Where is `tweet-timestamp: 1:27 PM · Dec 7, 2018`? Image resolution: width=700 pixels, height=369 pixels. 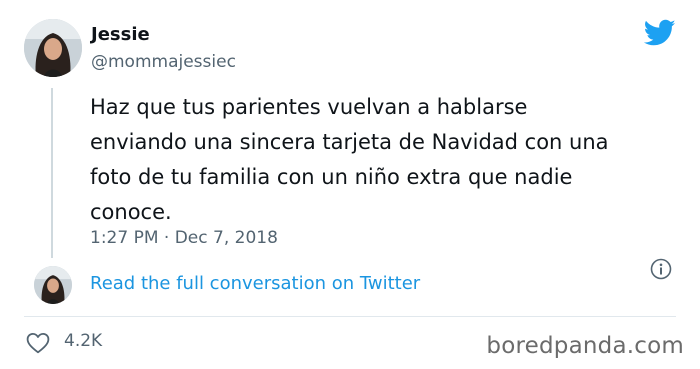
tweet-timestamp: 1:27 PM · Dec 7, 2018 is located at coordinates (184, 238).